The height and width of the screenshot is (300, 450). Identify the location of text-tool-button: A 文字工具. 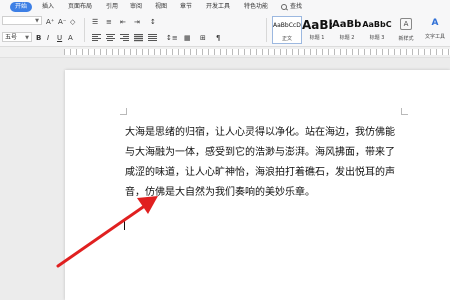
(435, 30).